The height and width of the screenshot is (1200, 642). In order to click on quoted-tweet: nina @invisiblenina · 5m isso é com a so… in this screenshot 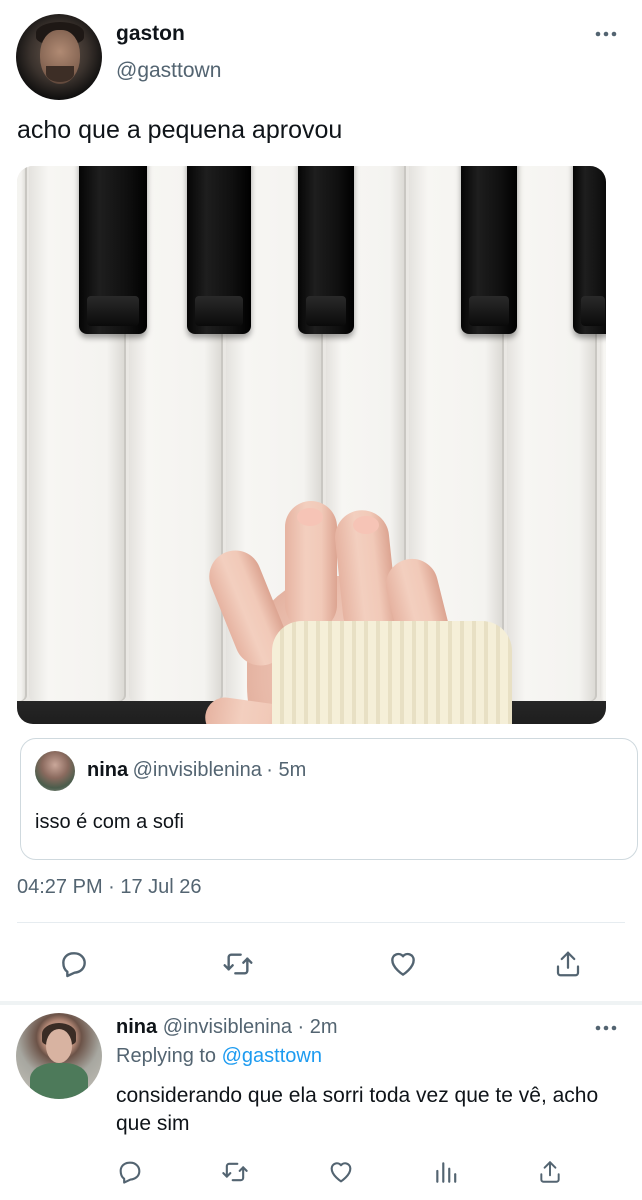, I will do `click(329, 799)`.